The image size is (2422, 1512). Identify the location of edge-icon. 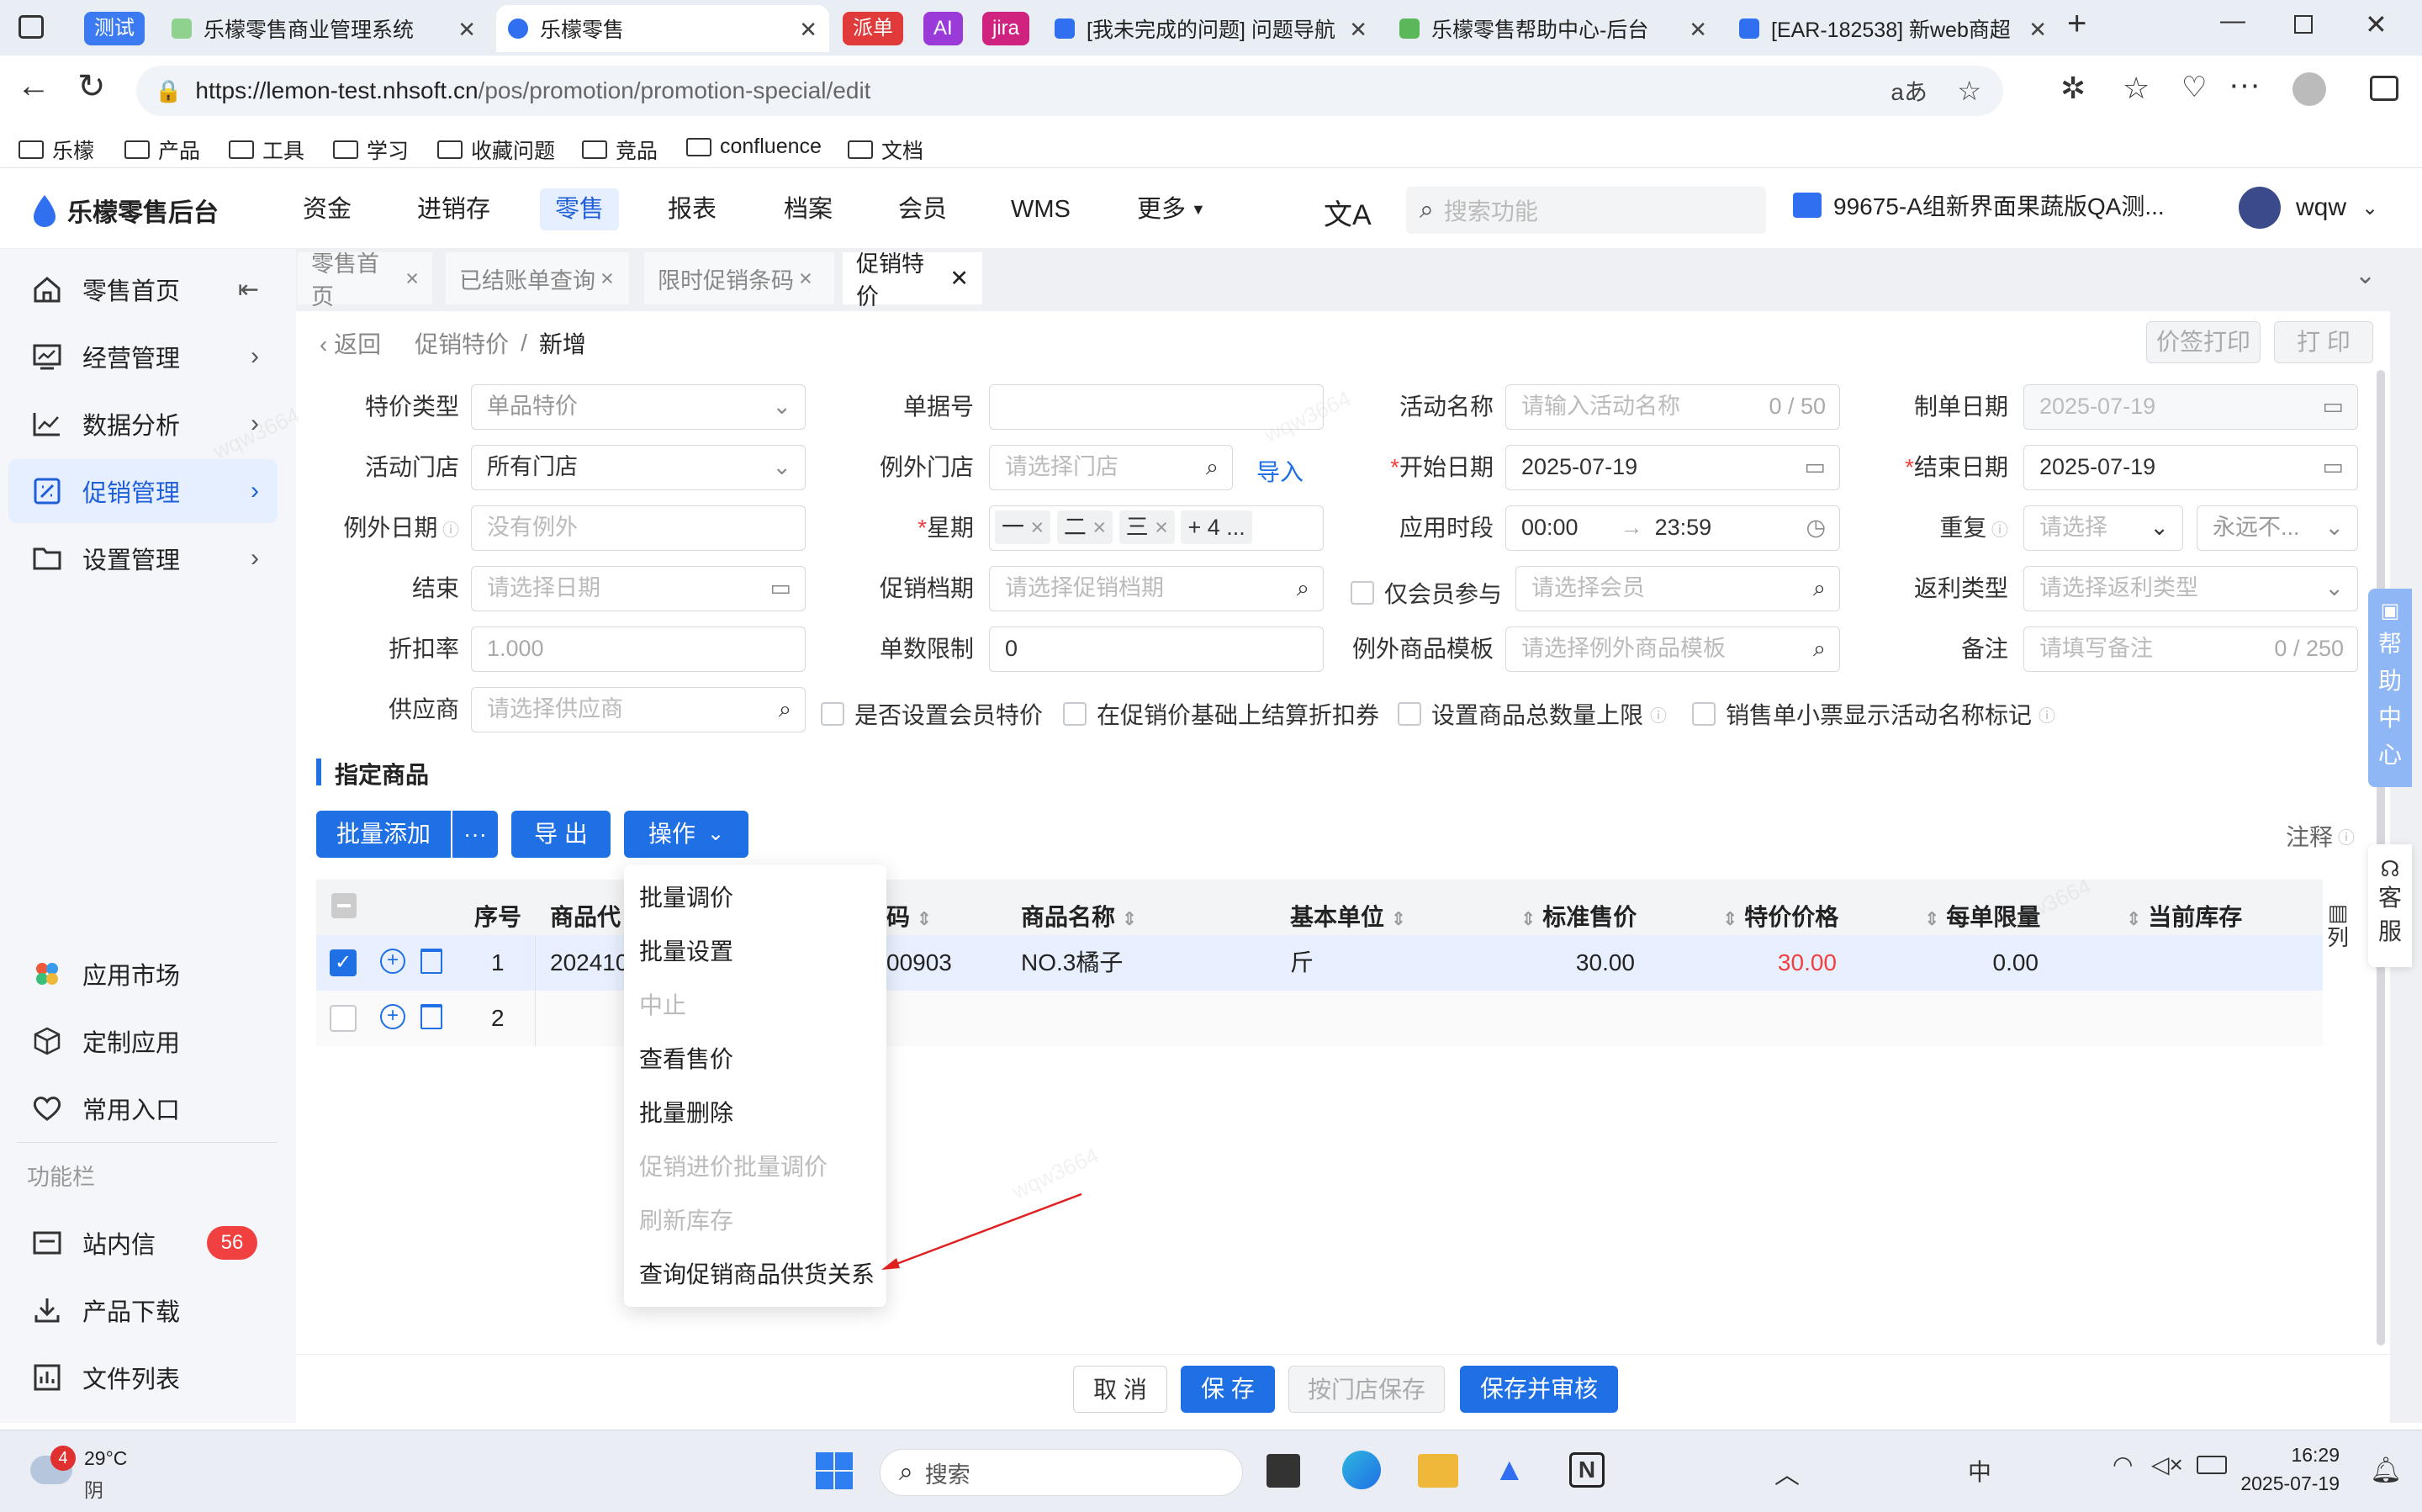
(1361, 1470).